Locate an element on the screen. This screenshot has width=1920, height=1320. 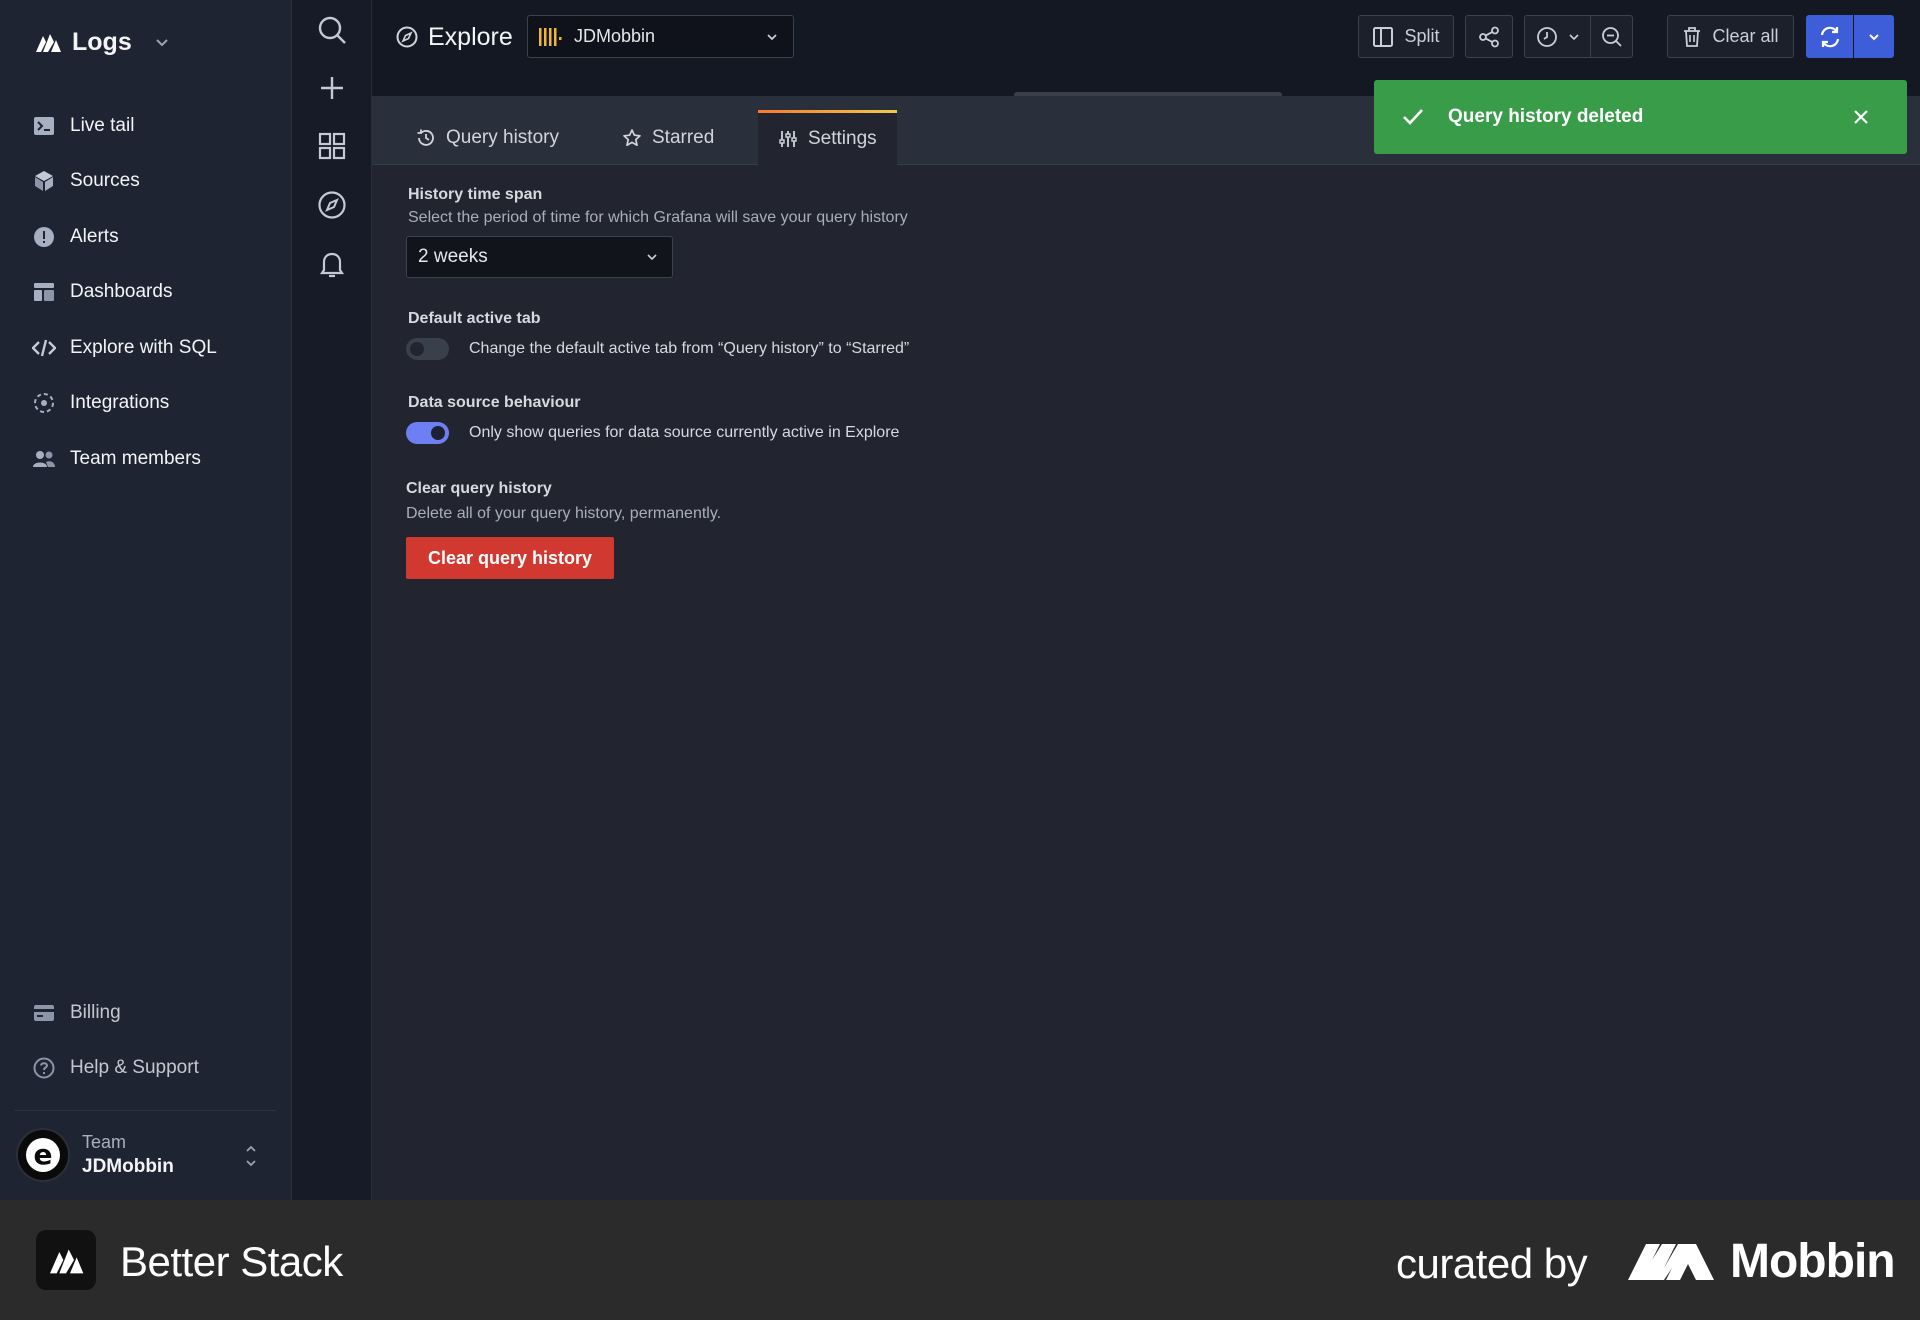
sidebar-item-dashboards: Dashboards is located at coordinates (150, 293).